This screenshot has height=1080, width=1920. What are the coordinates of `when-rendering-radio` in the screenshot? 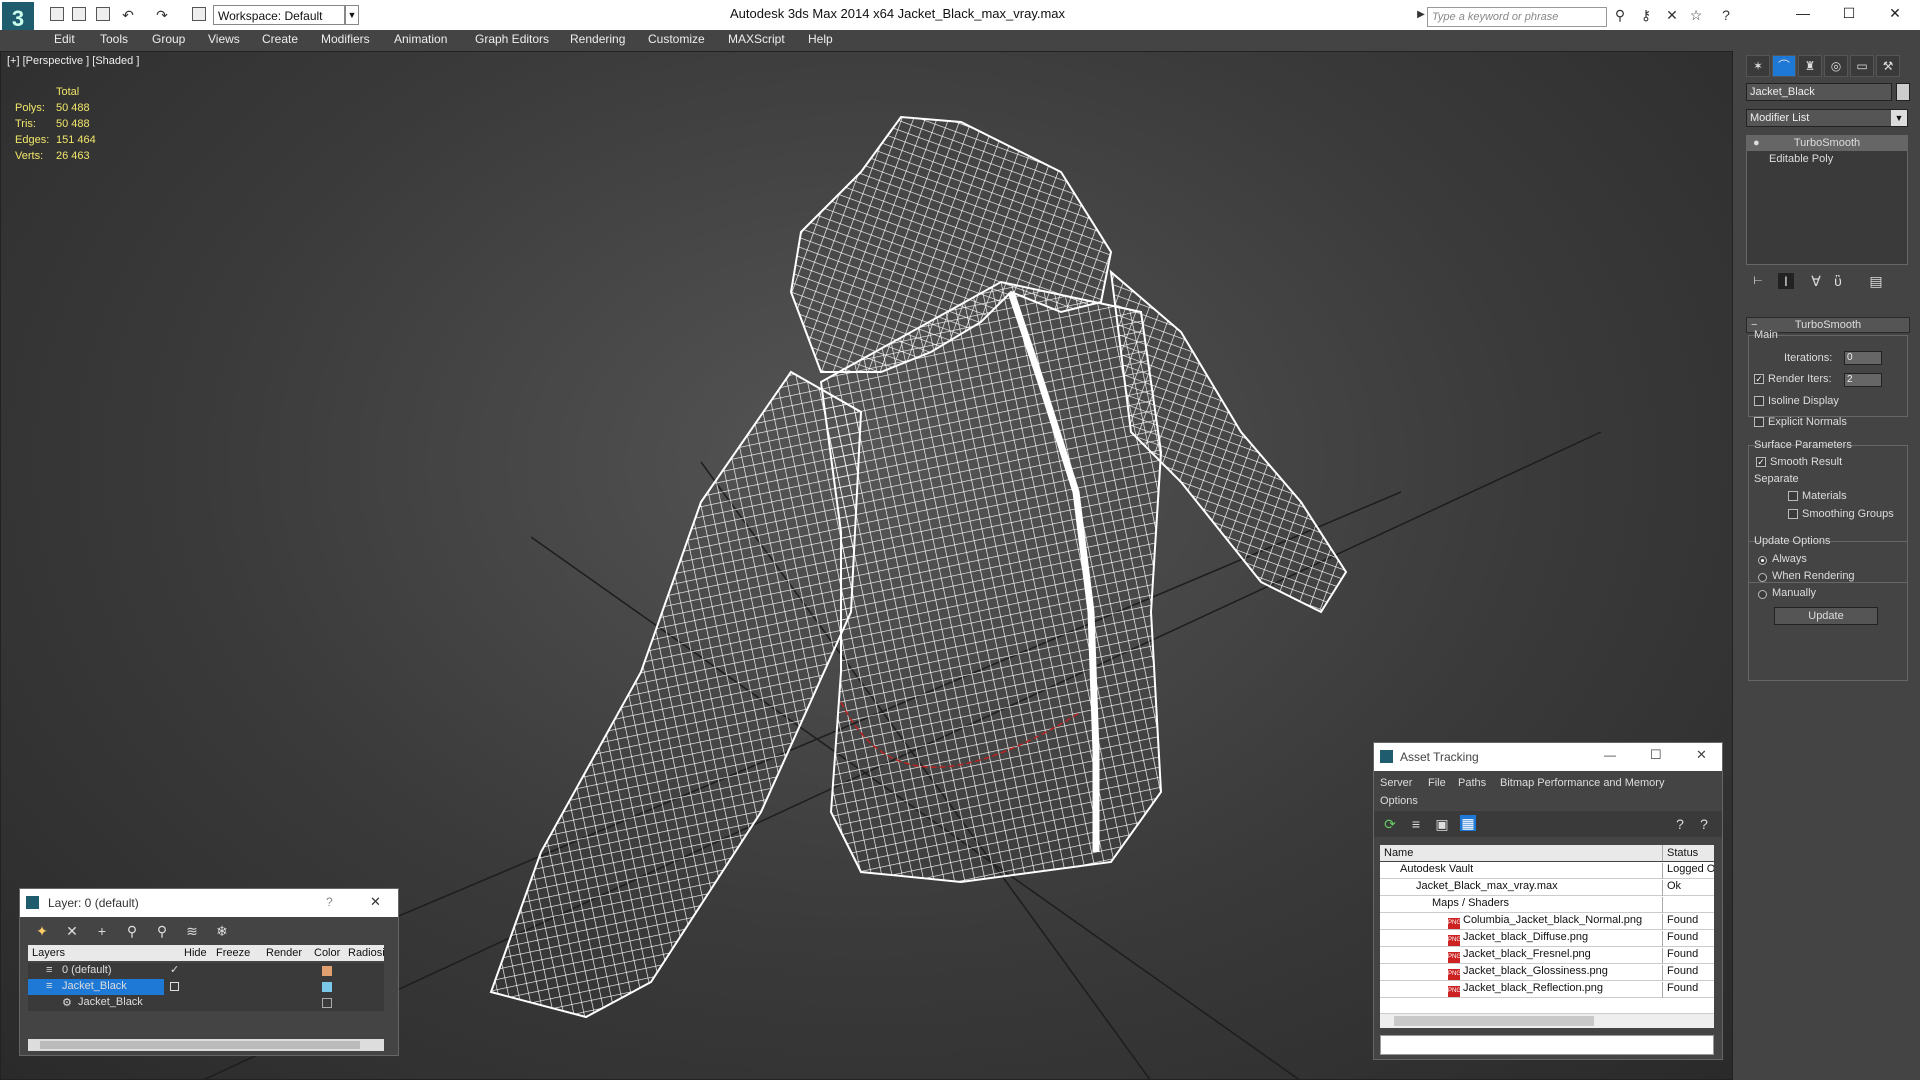 It's located at (1762, 577).